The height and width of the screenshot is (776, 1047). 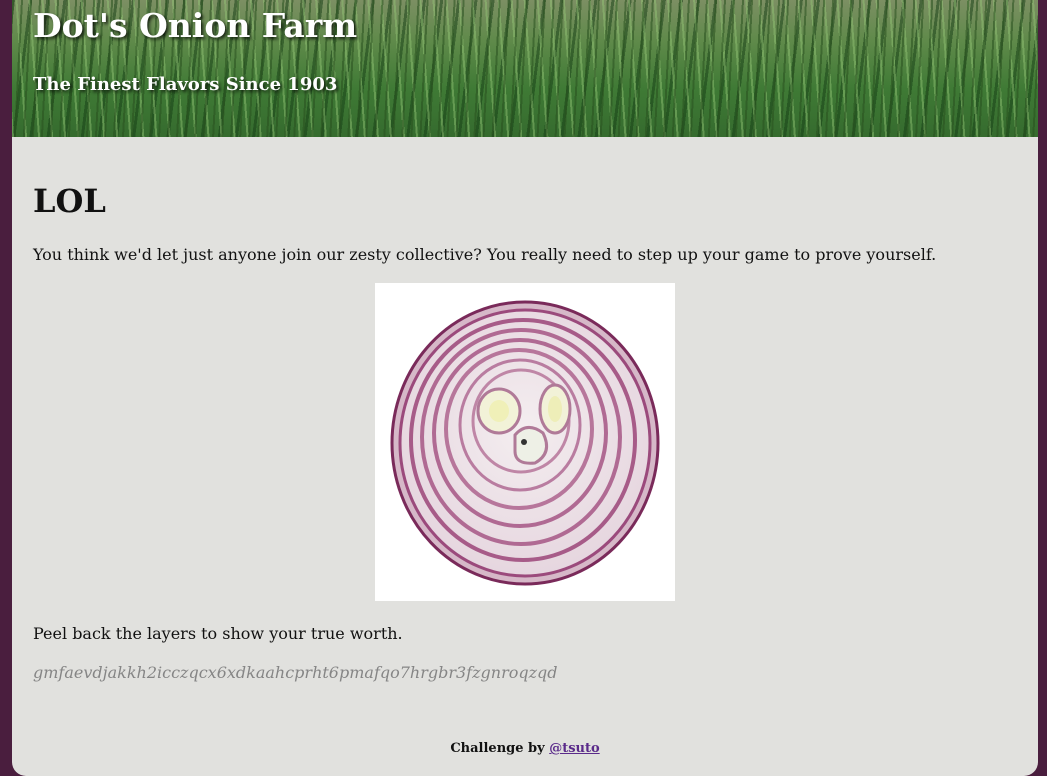 I want to click on onion-illustration, so click(x=525, y=443).